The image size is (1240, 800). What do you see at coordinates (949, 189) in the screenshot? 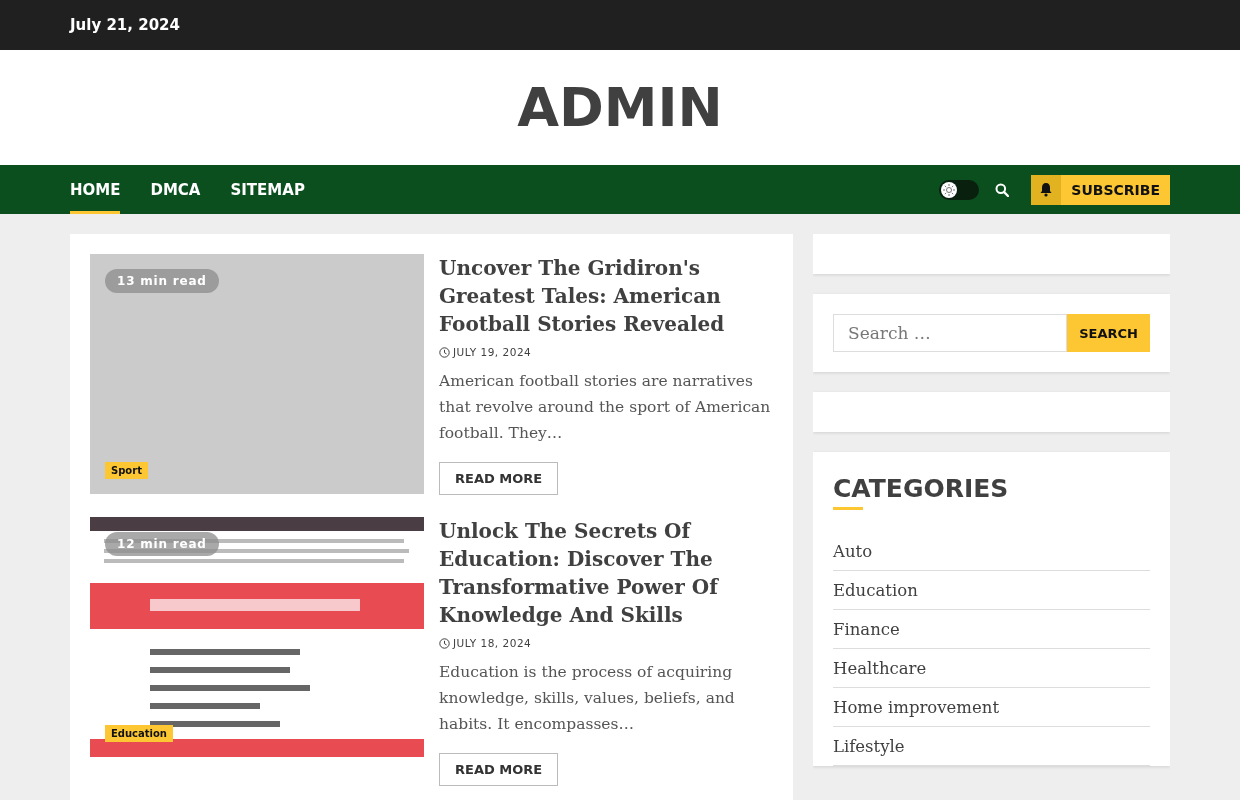
I see `sun-icon` at bounding box center [949, 189].